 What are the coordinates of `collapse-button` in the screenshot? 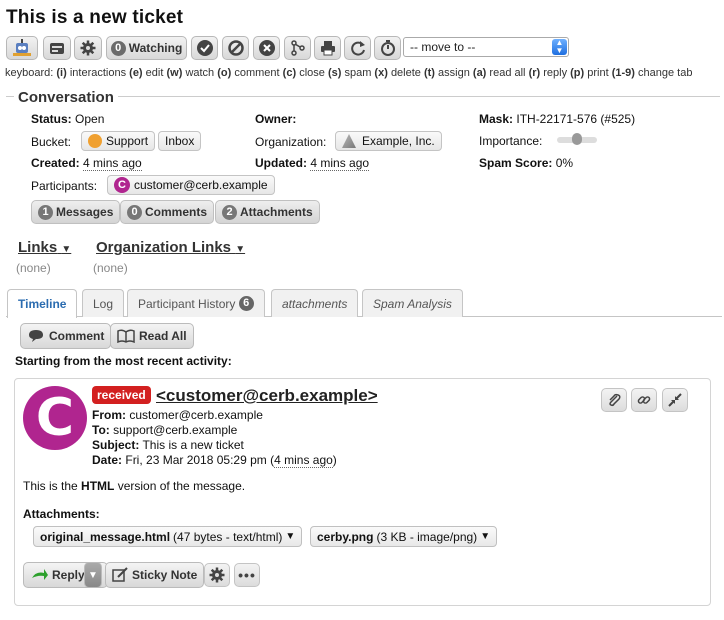 It's located at (675, 400).